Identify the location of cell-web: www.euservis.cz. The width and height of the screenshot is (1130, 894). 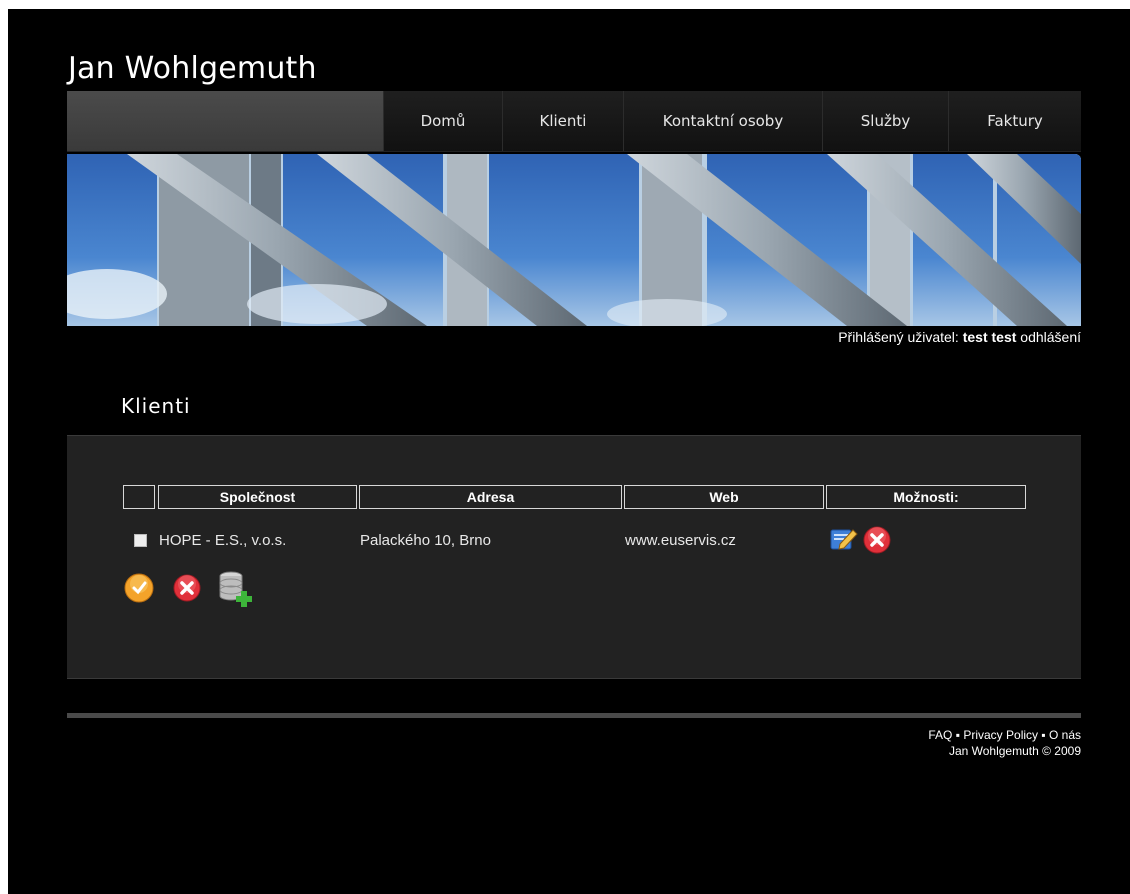
(680, 540).